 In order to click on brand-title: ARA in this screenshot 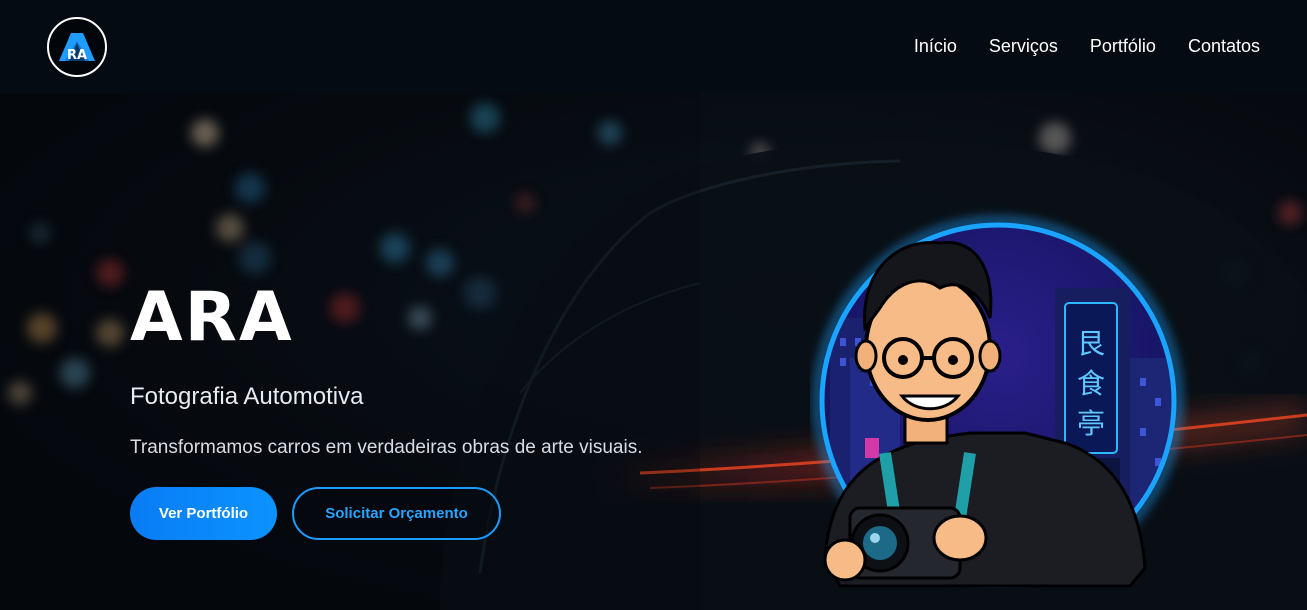, I will do `click(212, 317)`.